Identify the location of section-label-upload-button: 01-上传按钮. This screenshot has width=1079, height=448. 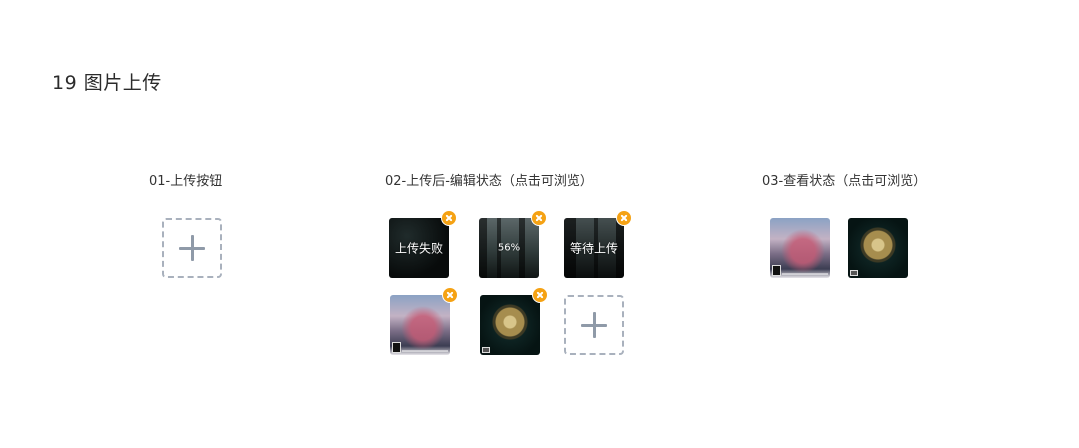
(186, 181).